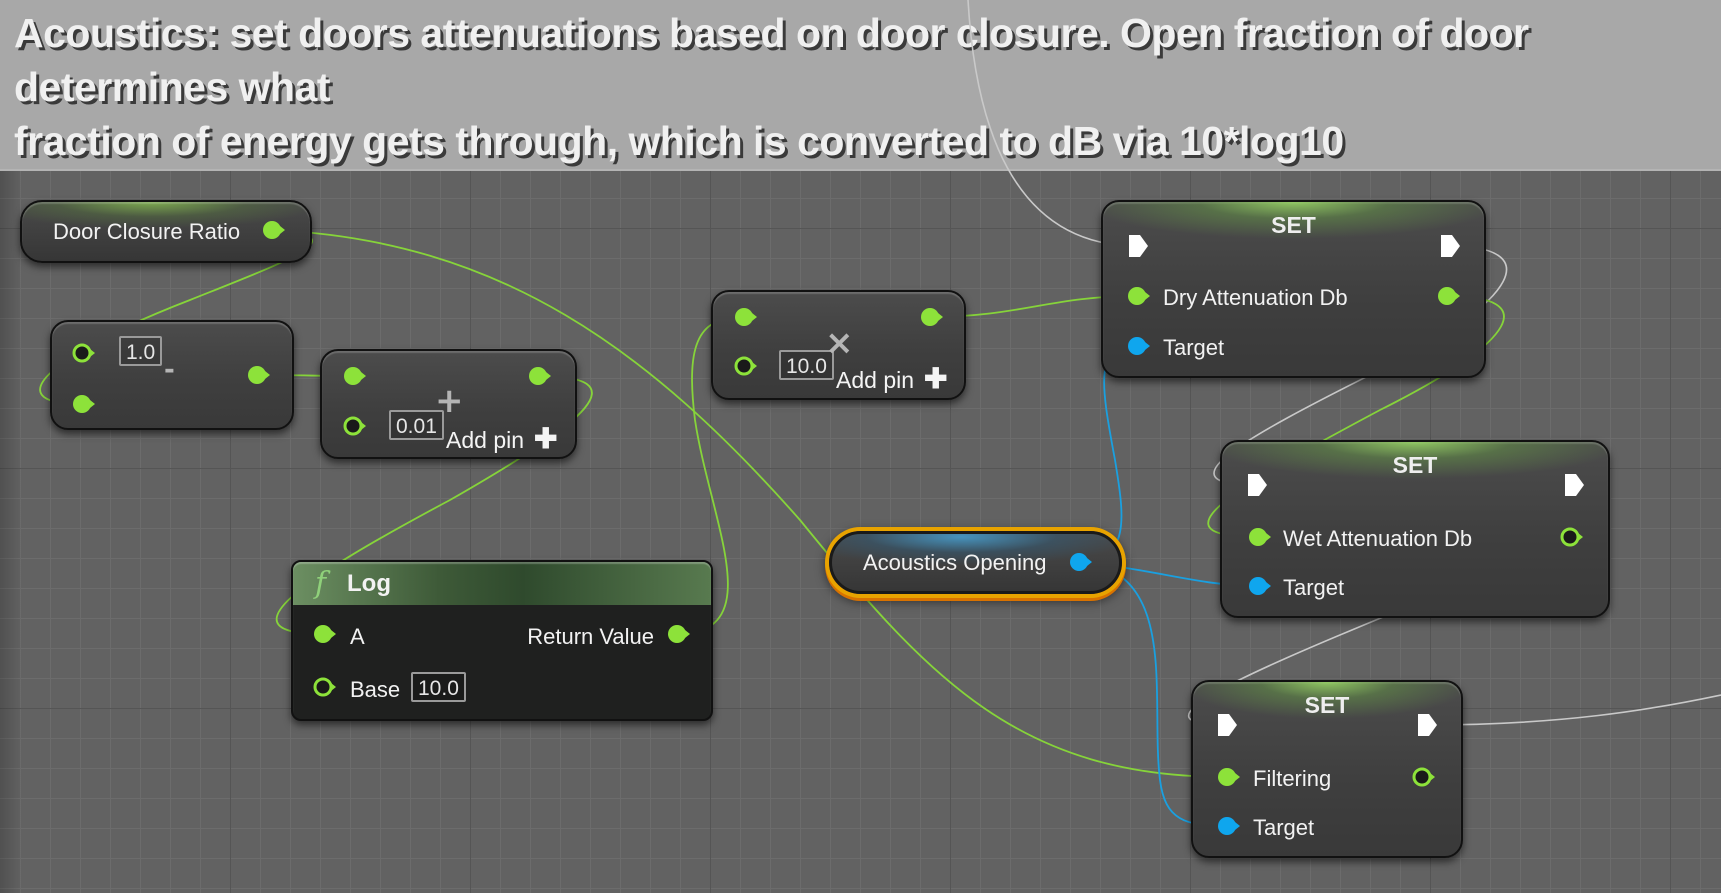  Describe the element at coordinates (169, 370) in the screenshot. I see `subtract-operator-icon: -` at that location.